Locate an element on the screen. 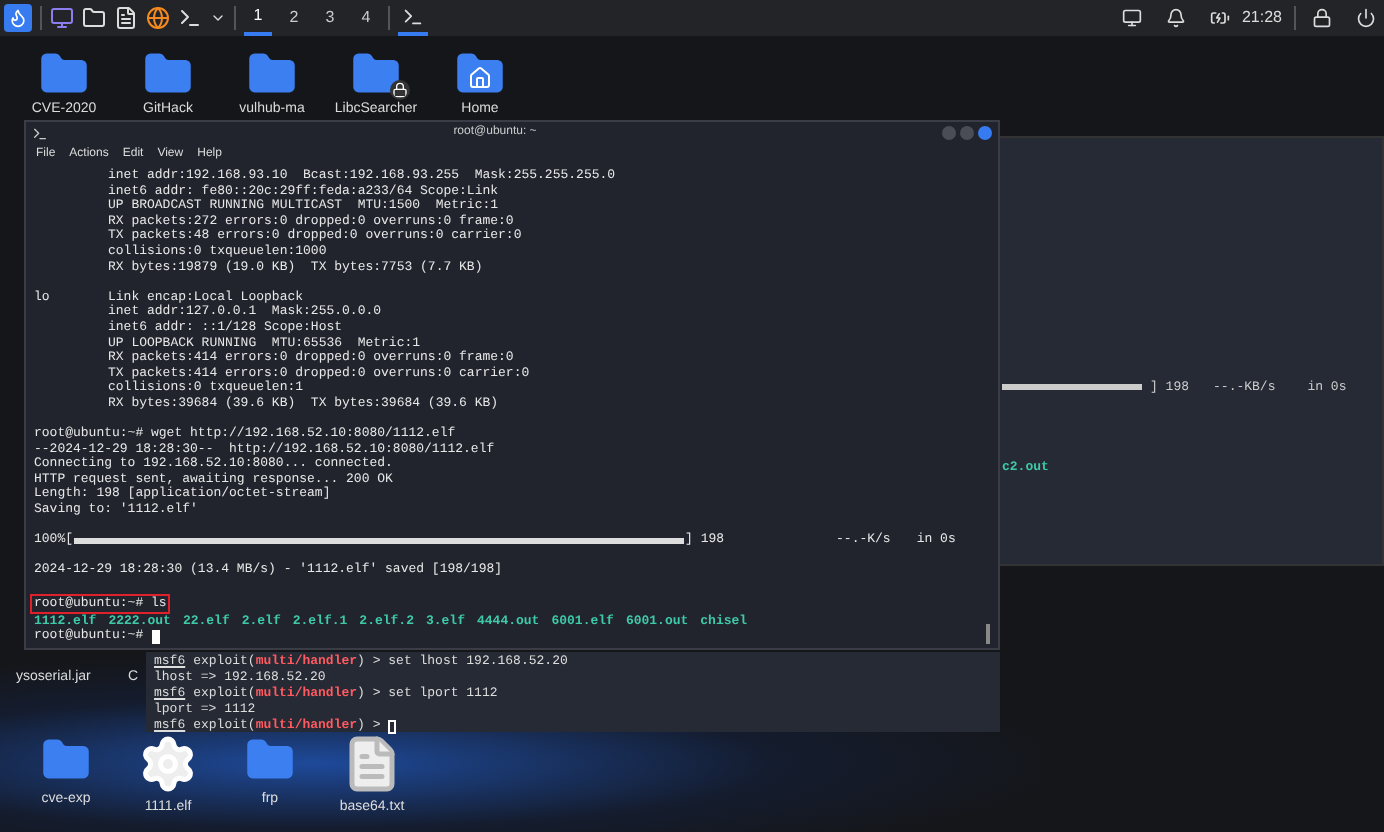 Image resolution: width=1384 pixels, height=832 pixels. desktop-icon is located at coordinates (62, 18).